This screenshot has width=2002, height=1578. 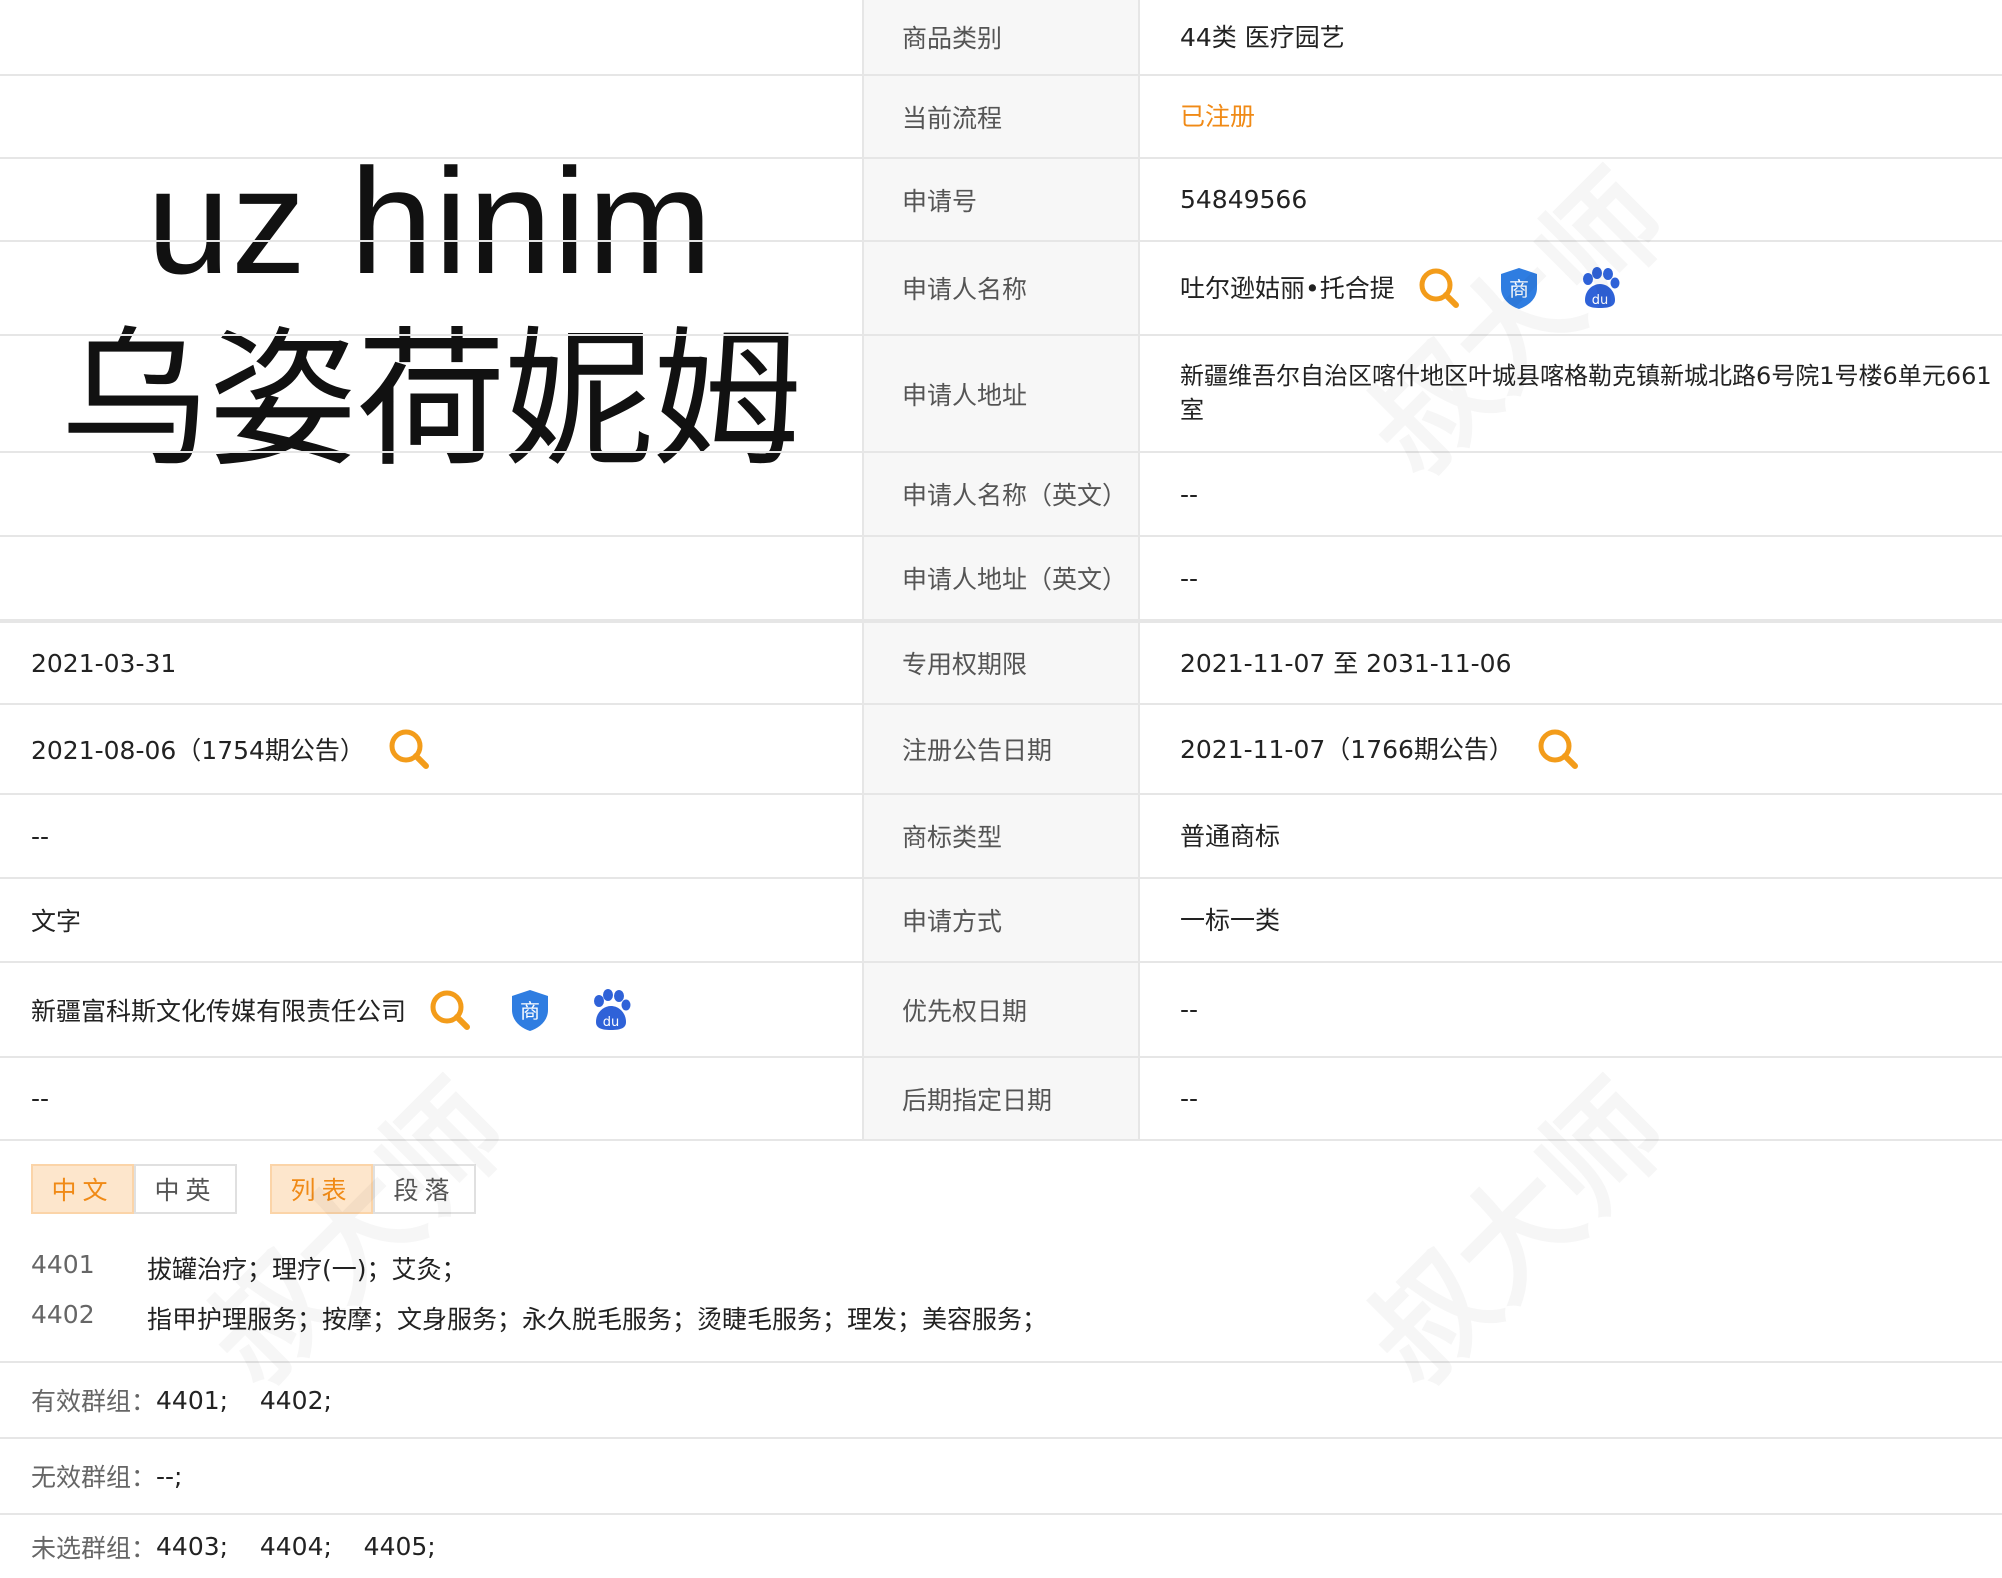 I want to click on info-row-applicant-name-en: 申请人名称（英文） --, so click(x=1001, y=495).